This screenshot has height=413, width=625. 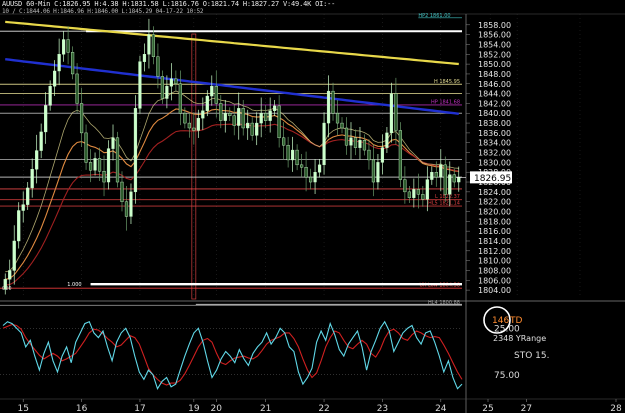 What do you see at coordinates (494, 231) in the screenshot?
I see `y-tick-label-21: 1816.00` at bounding box center [494, 231].